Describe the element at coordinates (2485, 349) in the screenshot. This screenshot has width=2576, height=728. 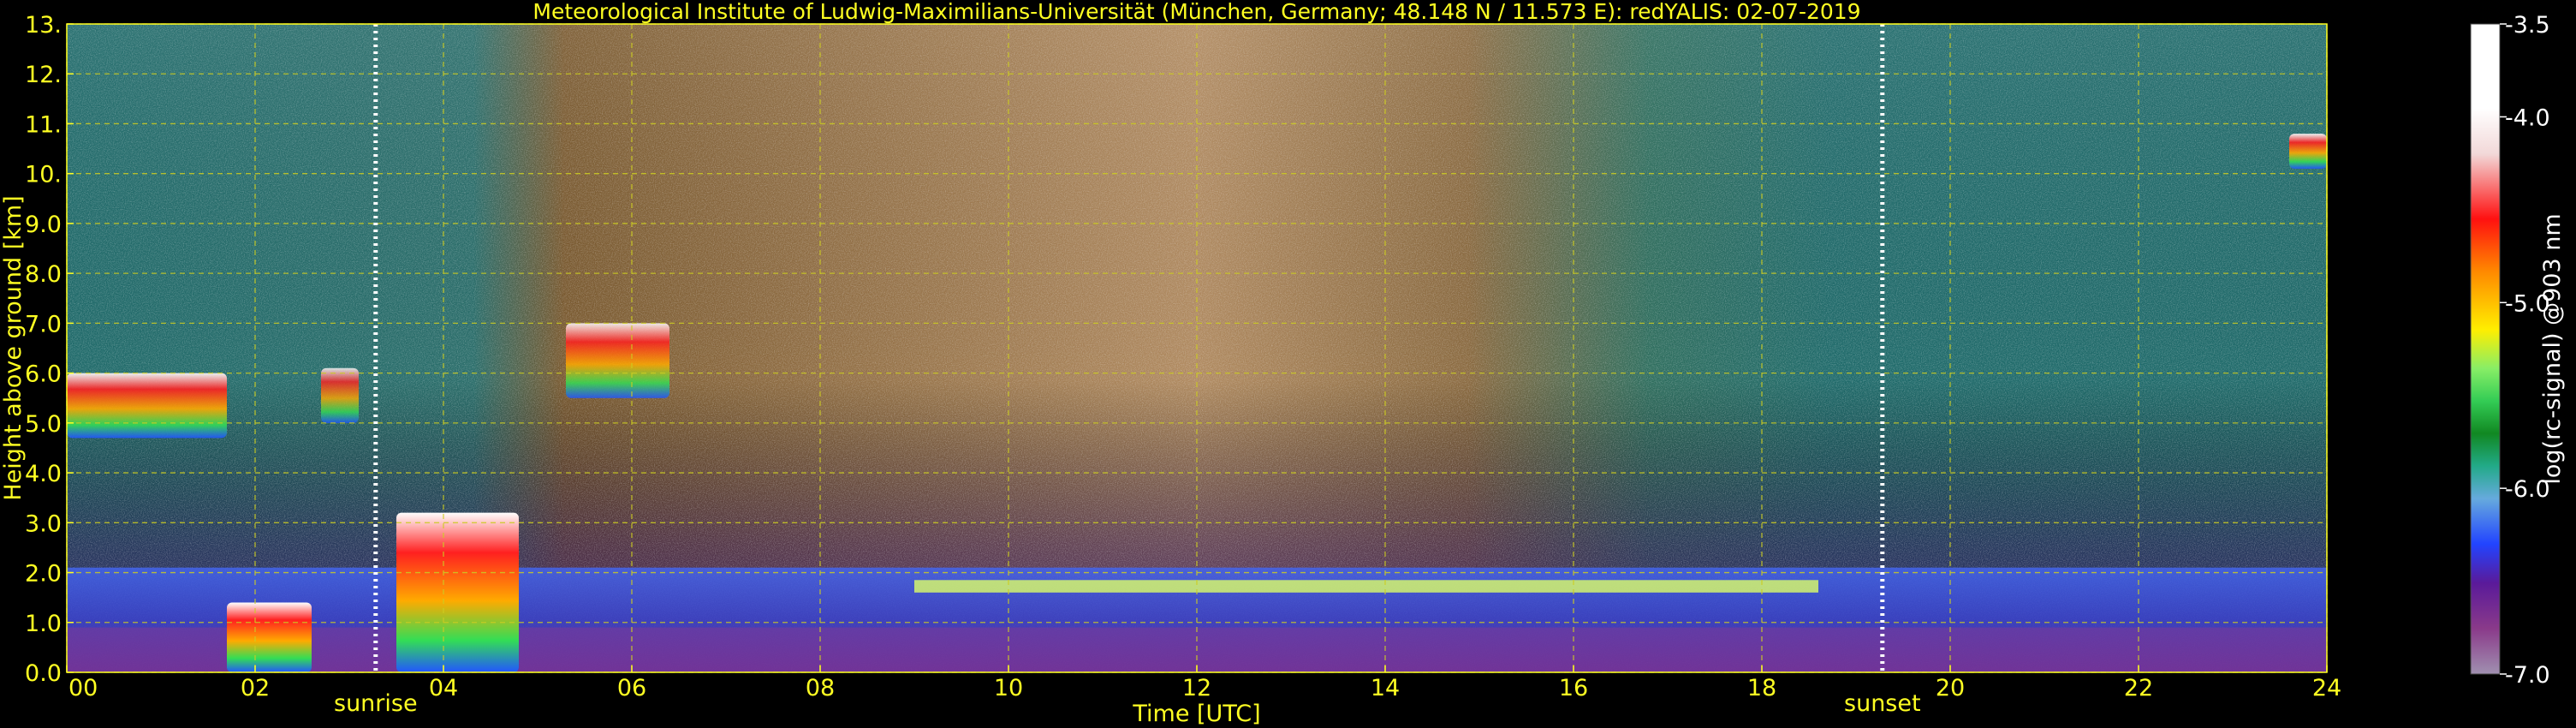
I see `colorbar-scale` at that location.